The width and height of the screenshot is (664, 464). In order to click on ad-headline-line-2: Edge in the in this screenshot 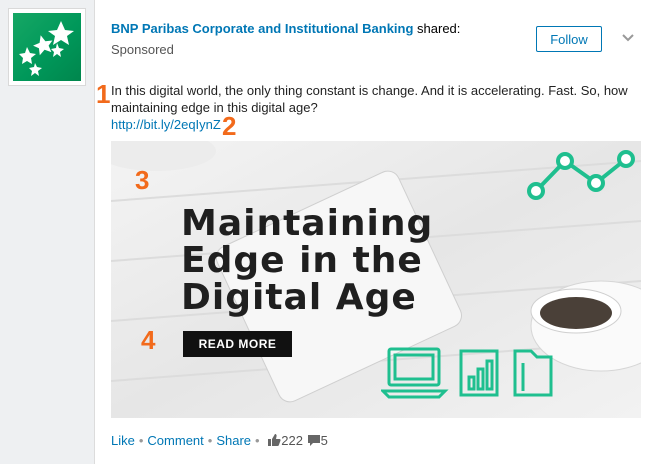, I will do `click(302, 260)`.